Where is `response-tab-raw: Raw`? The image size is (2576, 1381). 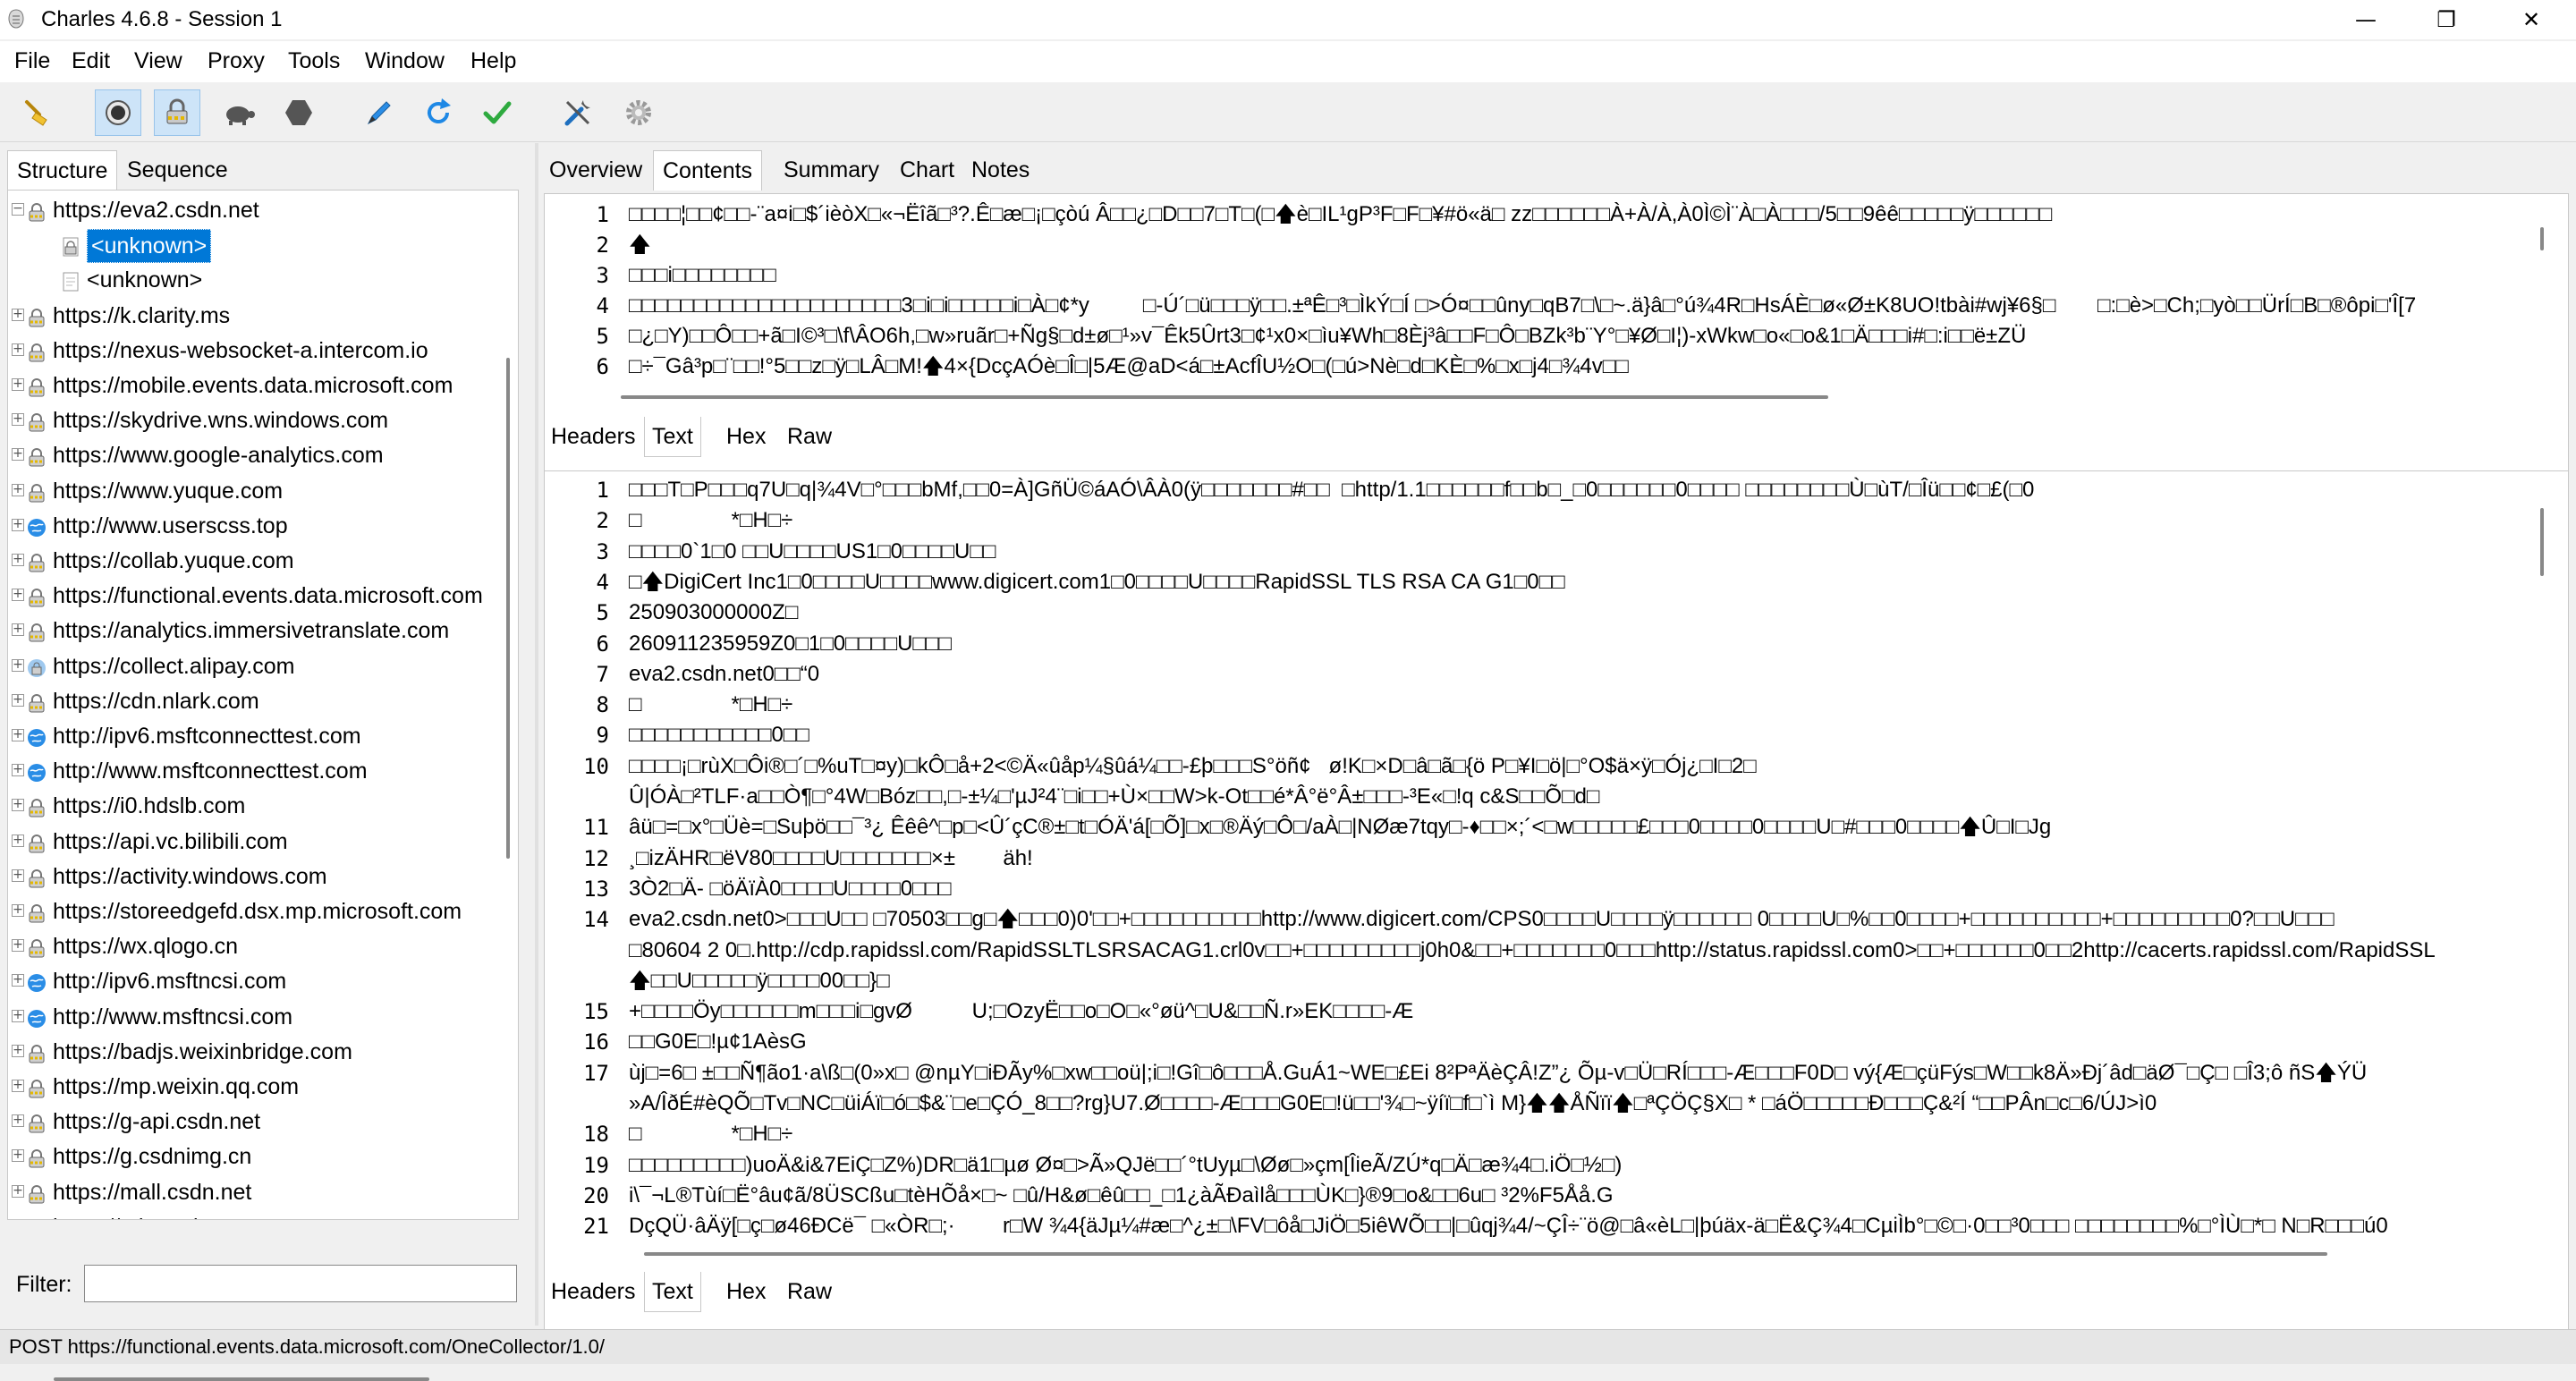
response-tab-raw: Raw is located at coordinates (809, 1291).